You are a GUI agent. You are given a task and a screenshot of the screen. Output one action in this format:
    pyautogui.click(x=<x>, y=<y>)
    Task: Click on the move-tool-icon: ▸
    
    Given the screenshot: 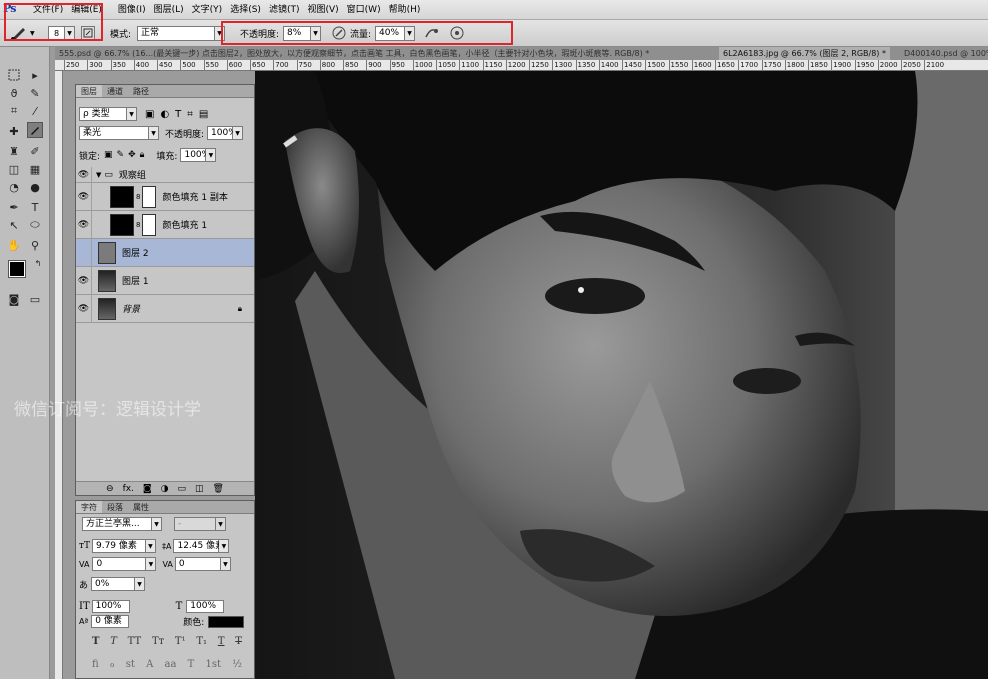 What is the action you would take?
    pyautogui.click(x=35, y=75)
    